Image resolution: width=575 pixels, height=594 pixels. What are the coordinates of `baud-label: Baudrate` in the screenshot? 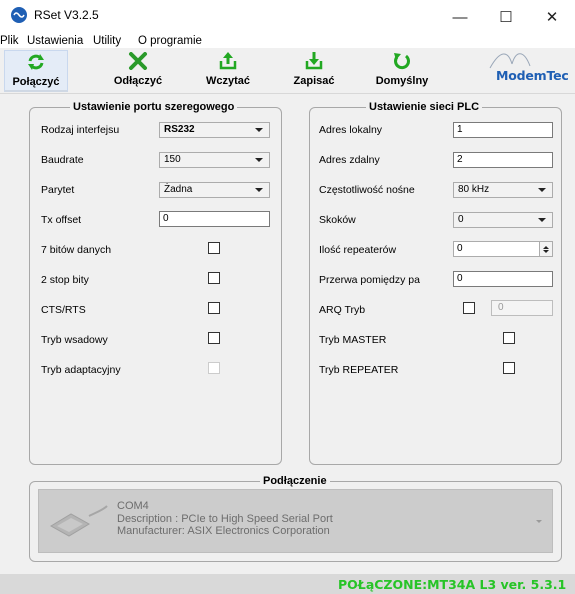 It's located at (62, 160).